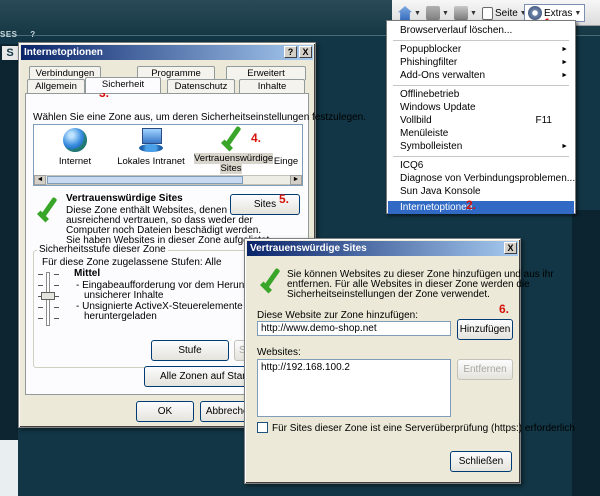  Describe the element at coordinates (124, 198) in the screenshot. I see `selected-zone-title: Vertrauenswürdige Sites` at that location.